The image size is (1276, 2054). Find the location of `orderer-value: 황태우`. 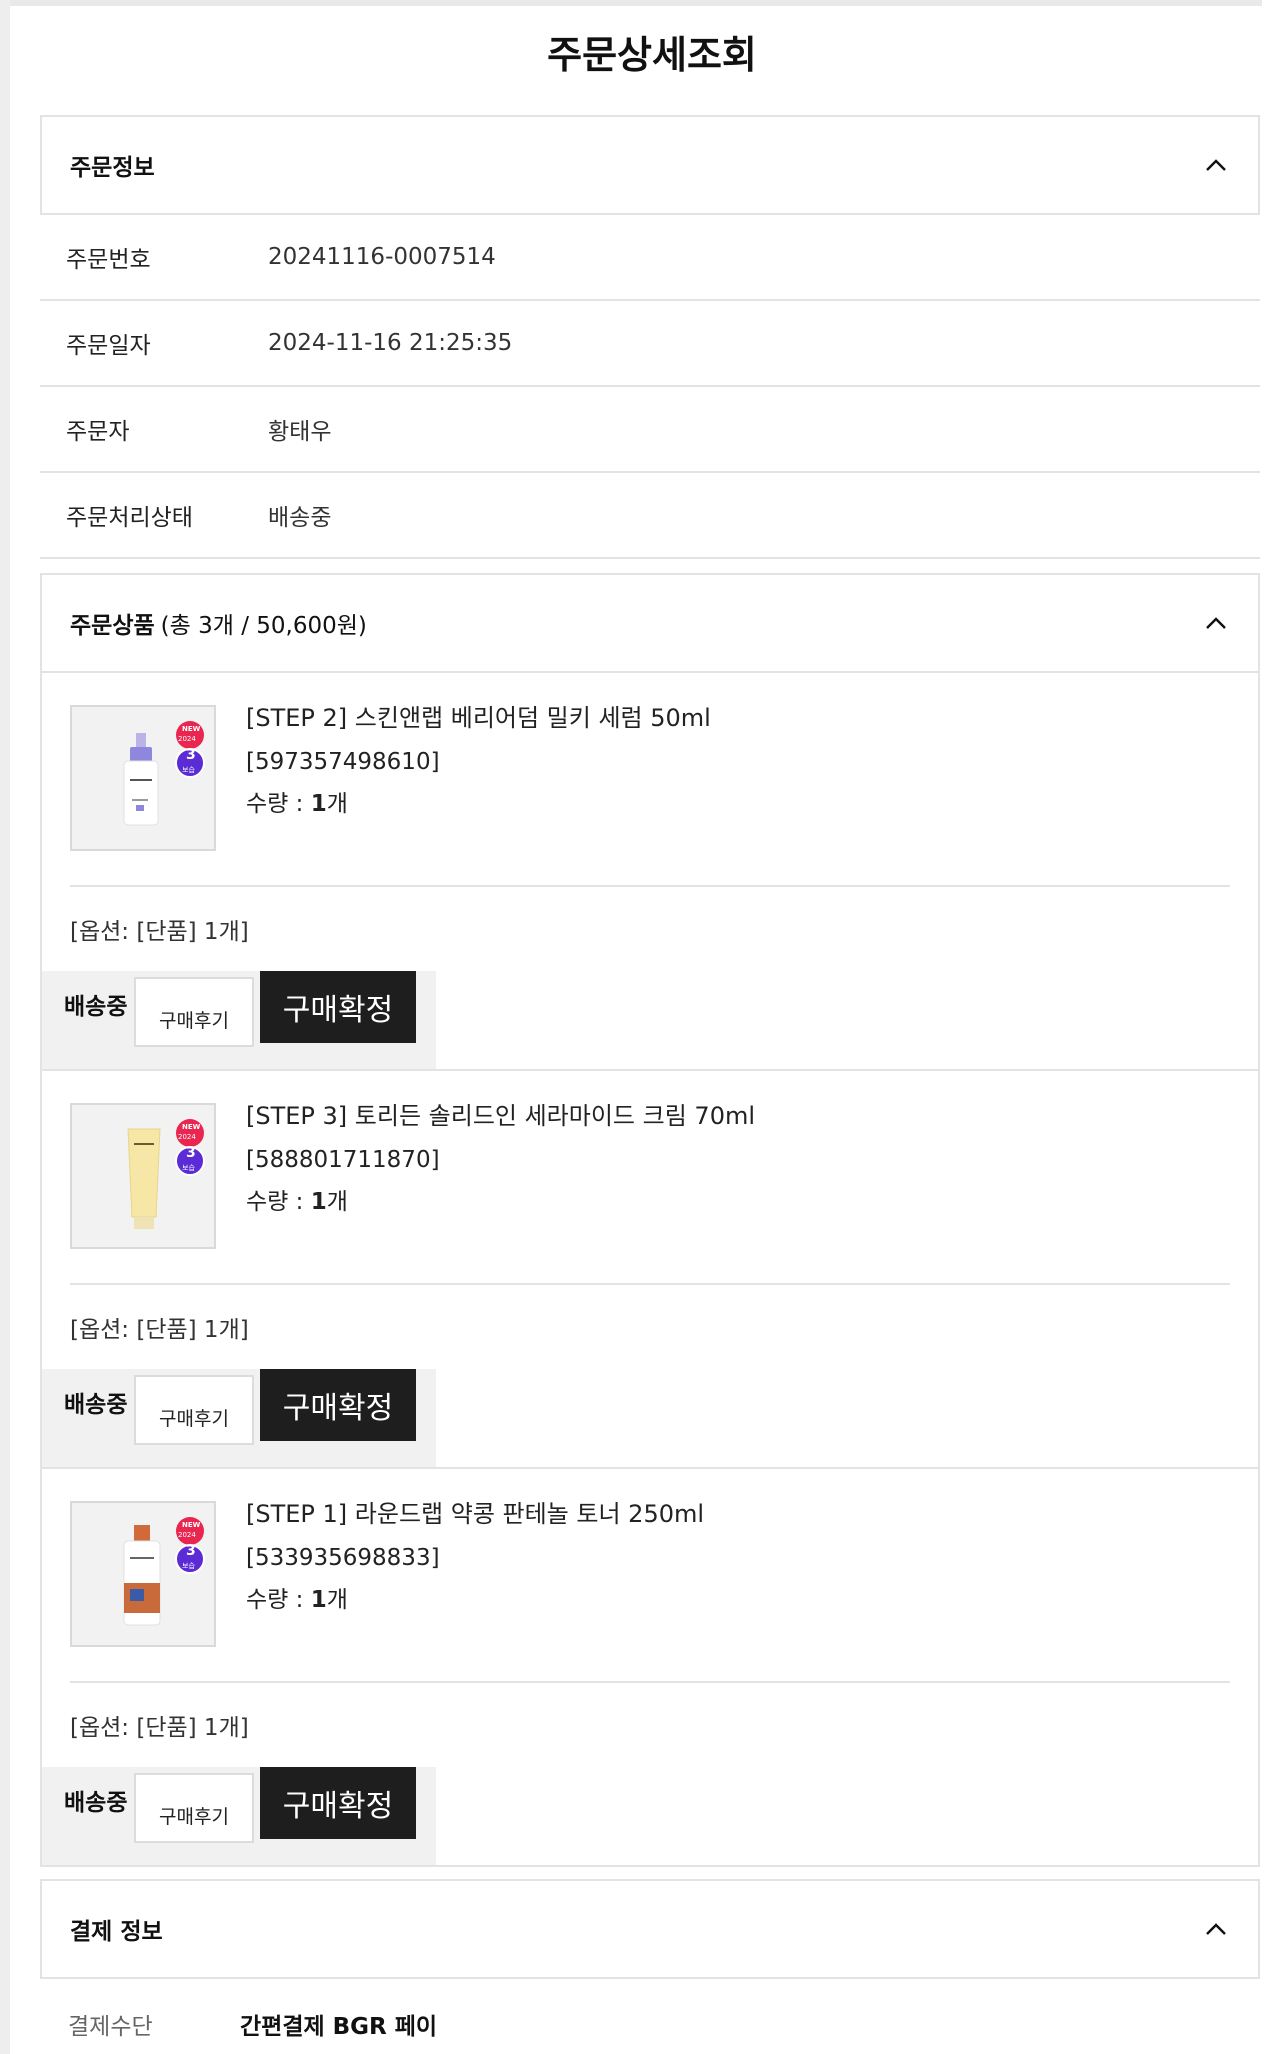

orderer-value: 황태우 is located at coordinates (300, 432).